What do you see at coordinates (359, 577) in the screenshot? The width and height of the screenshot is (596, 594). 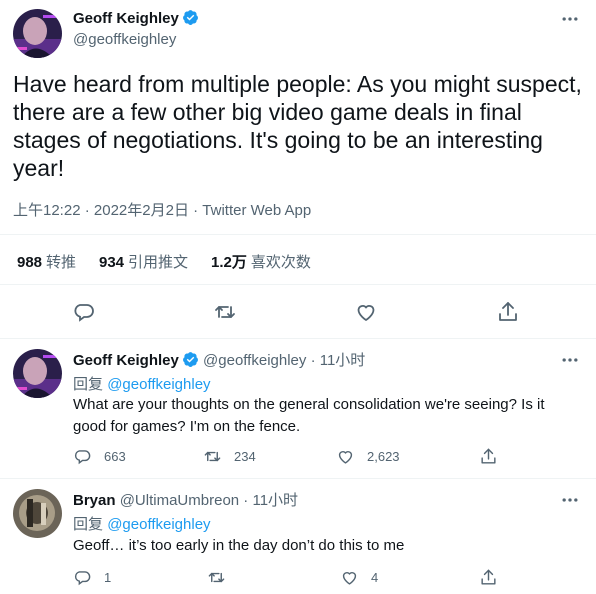 I see `like-button: 4` at bounding box center [359, 577].